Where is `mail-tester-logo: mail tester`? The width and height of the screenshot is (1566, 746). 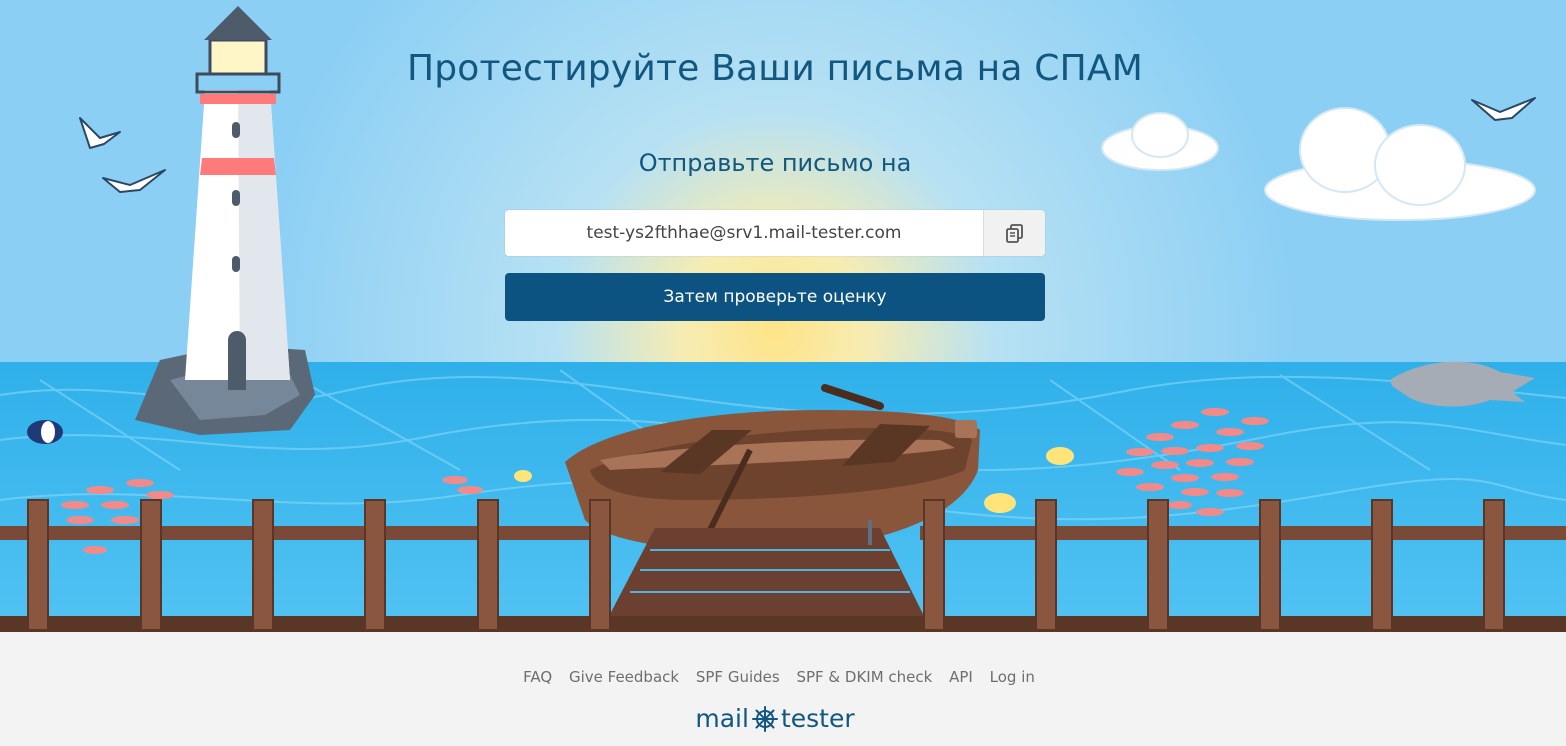 mail-tester-logo: mail tester is located at coordinates (775, 718).